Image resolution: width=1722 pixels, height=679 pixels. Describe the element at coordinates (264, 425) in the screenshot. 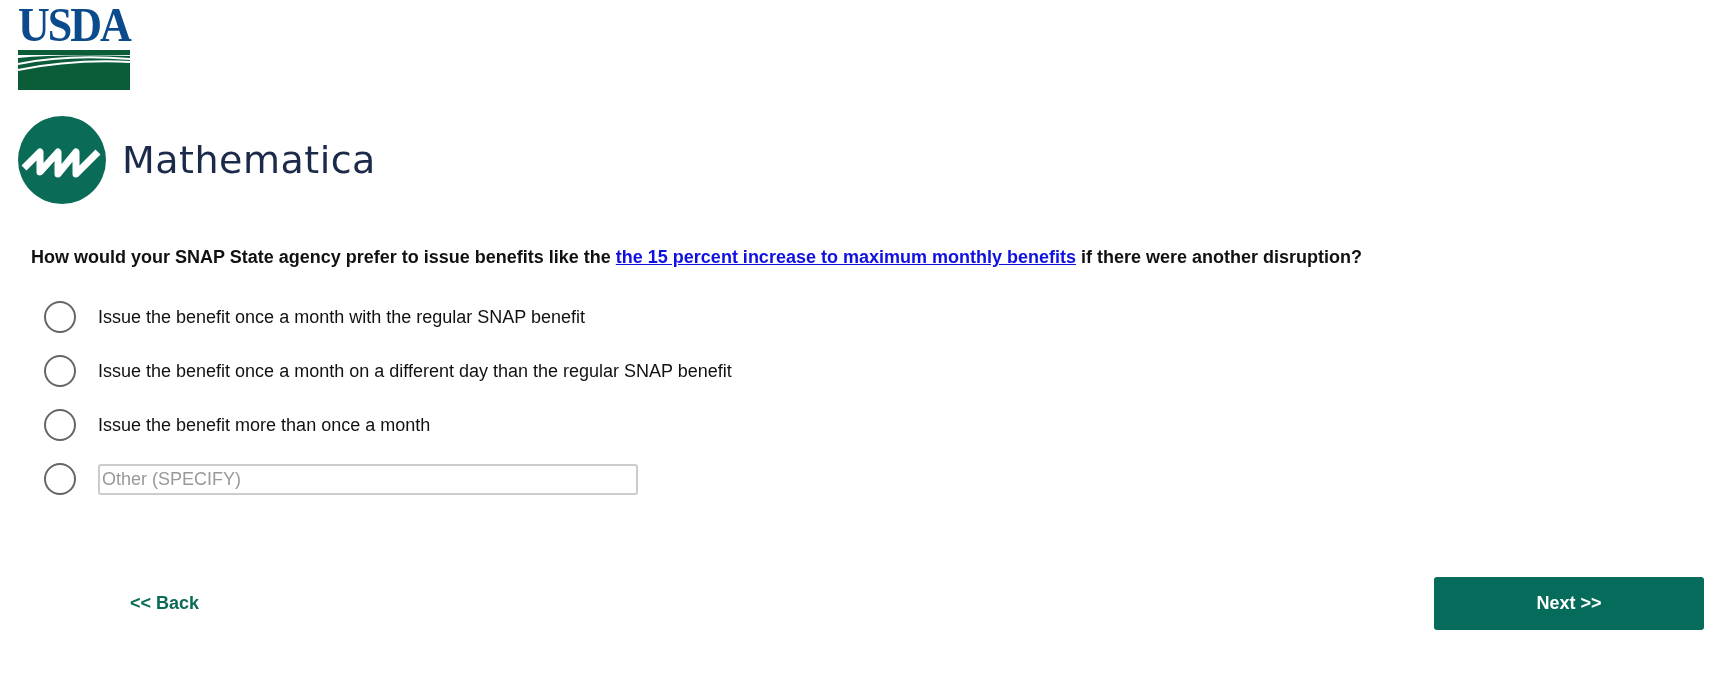

I see `option-label: Issue the benefit more than once a month` at that location.